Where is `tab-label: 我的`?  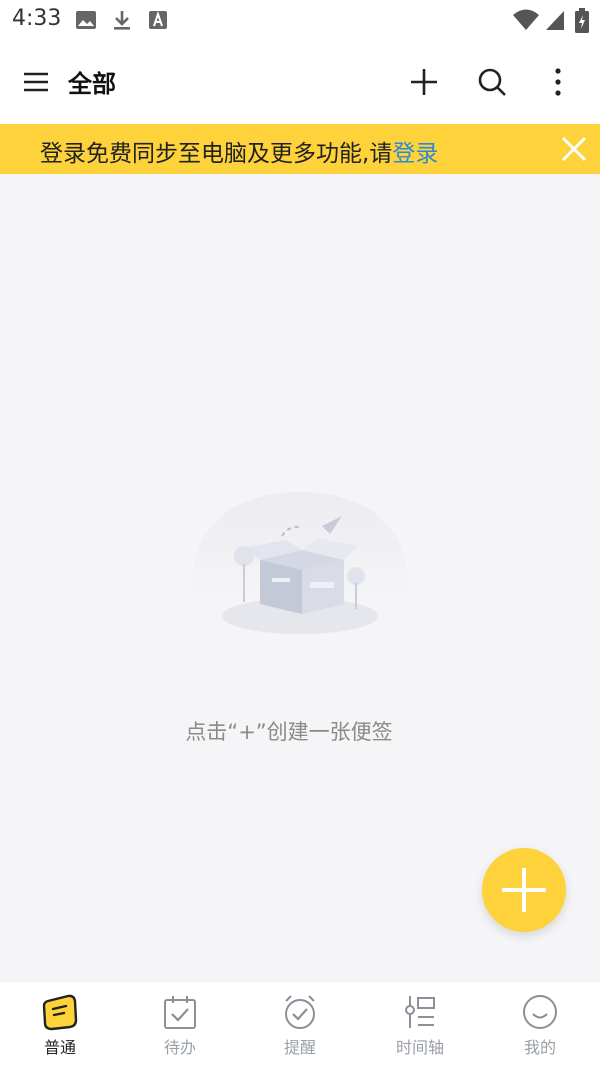 tab-label: 我的 is located at coordinates (539, 1047).